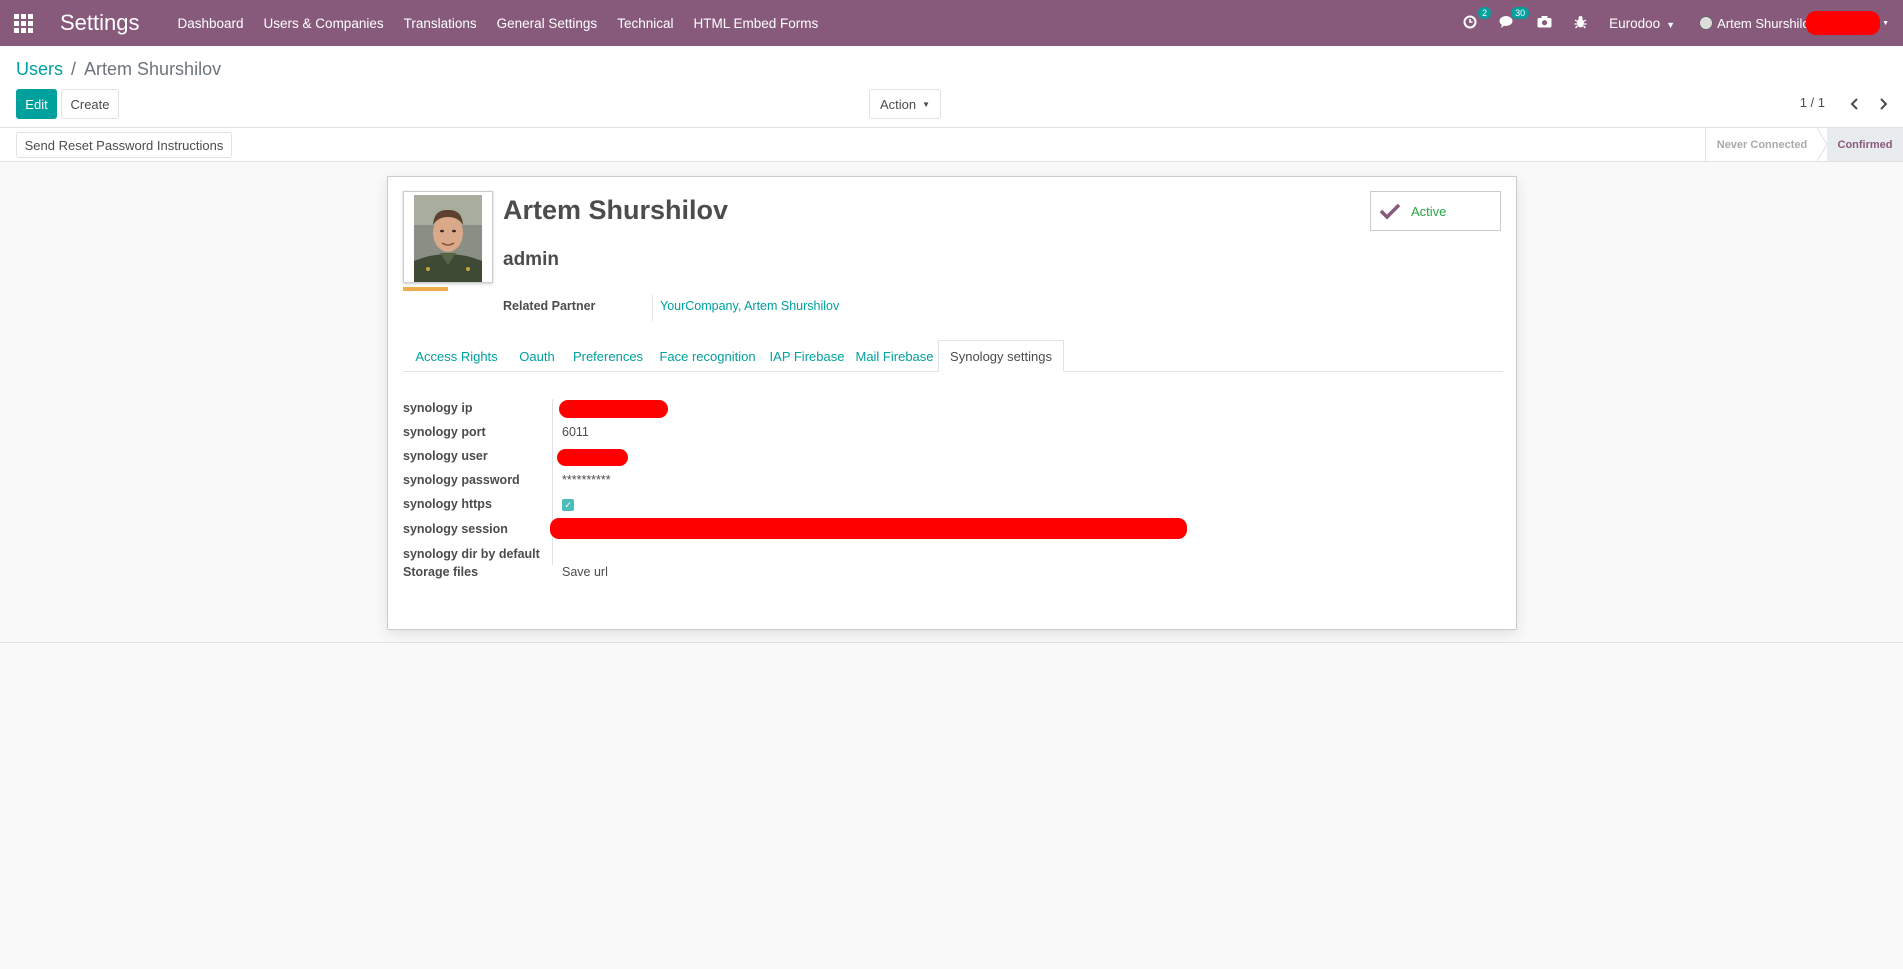  Describe the element at coordinates (547, 23) in the screenshot. I see `menu-general-settings: General Settings` at that location.